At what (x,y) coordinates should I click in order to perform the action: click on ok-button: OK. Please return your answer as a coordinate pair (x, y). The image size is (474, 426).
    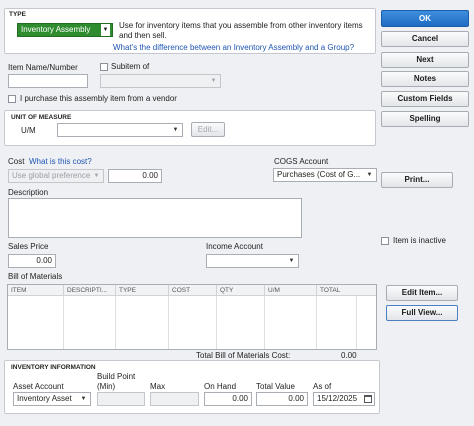
    Looking at the image, I should click on (425, 18).